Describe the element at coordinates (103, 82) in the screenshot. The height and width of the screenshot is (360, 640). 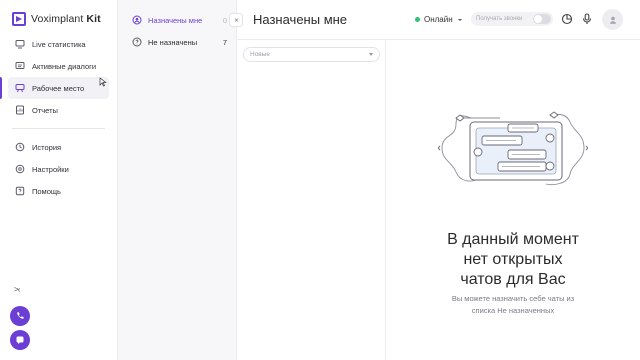
I see `mouse-cursor-icon` at that location.